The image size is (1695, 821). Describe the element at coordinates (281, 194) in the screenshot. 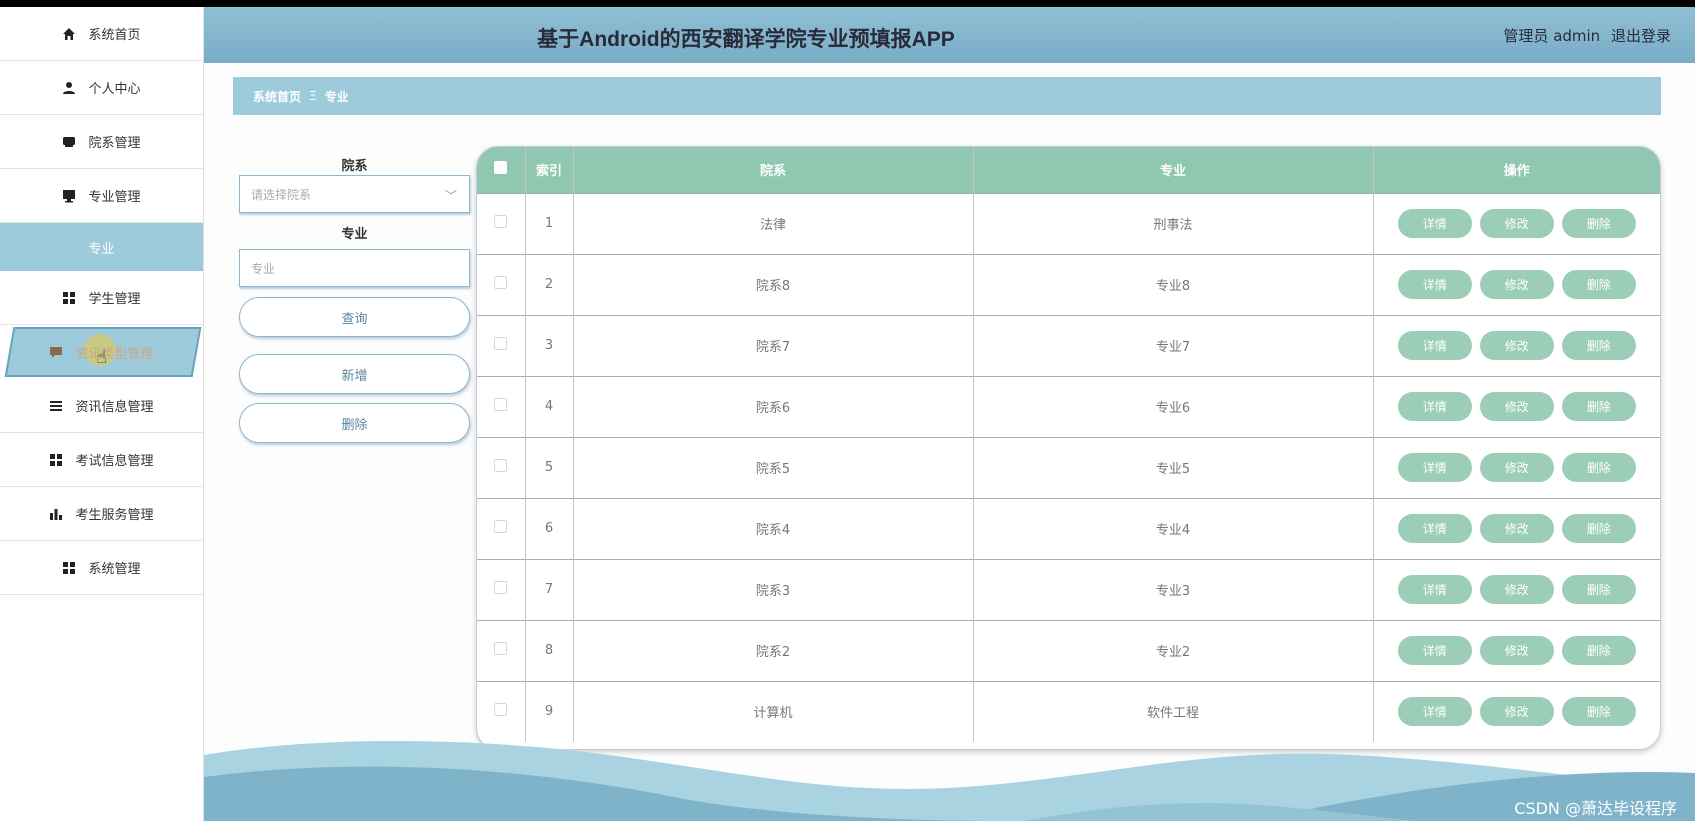

I see `dept-select-placeholder: 请选择院系` at that location.